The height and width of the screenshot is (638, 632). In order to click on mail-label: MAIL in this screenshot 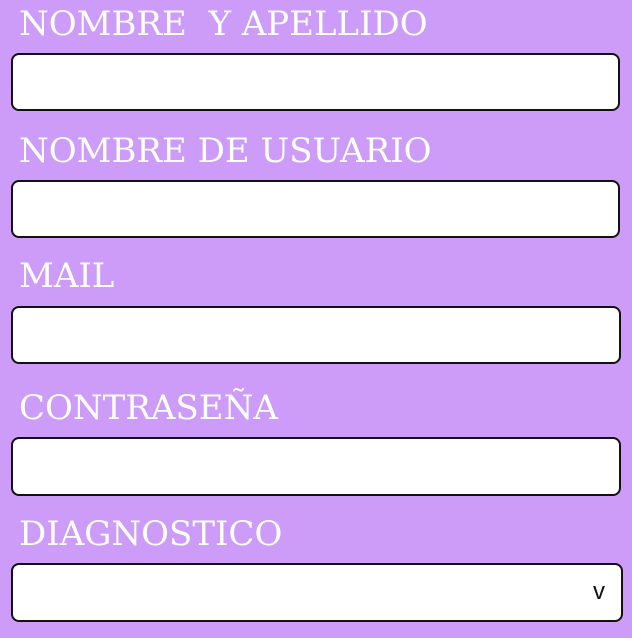, I will do `click(67, 276)`.